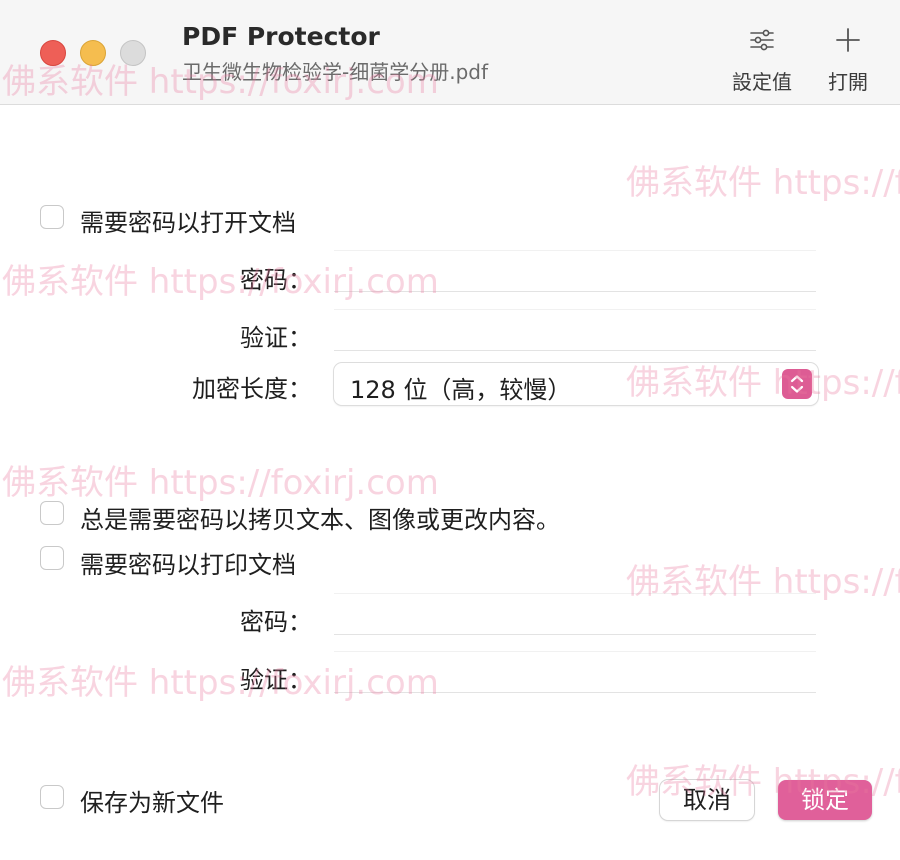  I want to click on sliders-icon, so click(762, 40).